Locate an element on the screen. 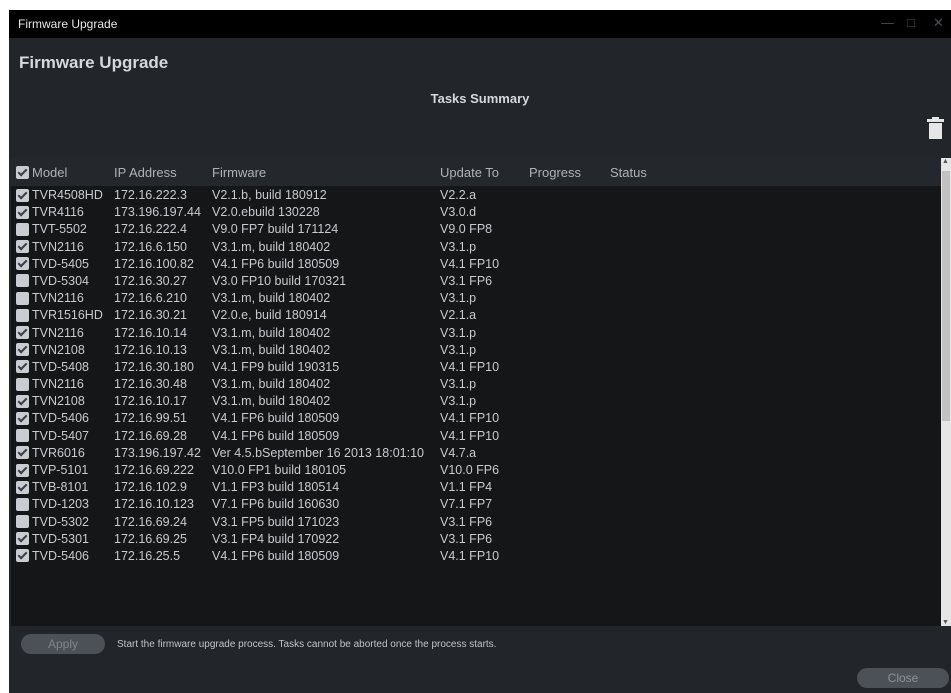  model-text: TVN2108 is located at coordinates (58, 349).